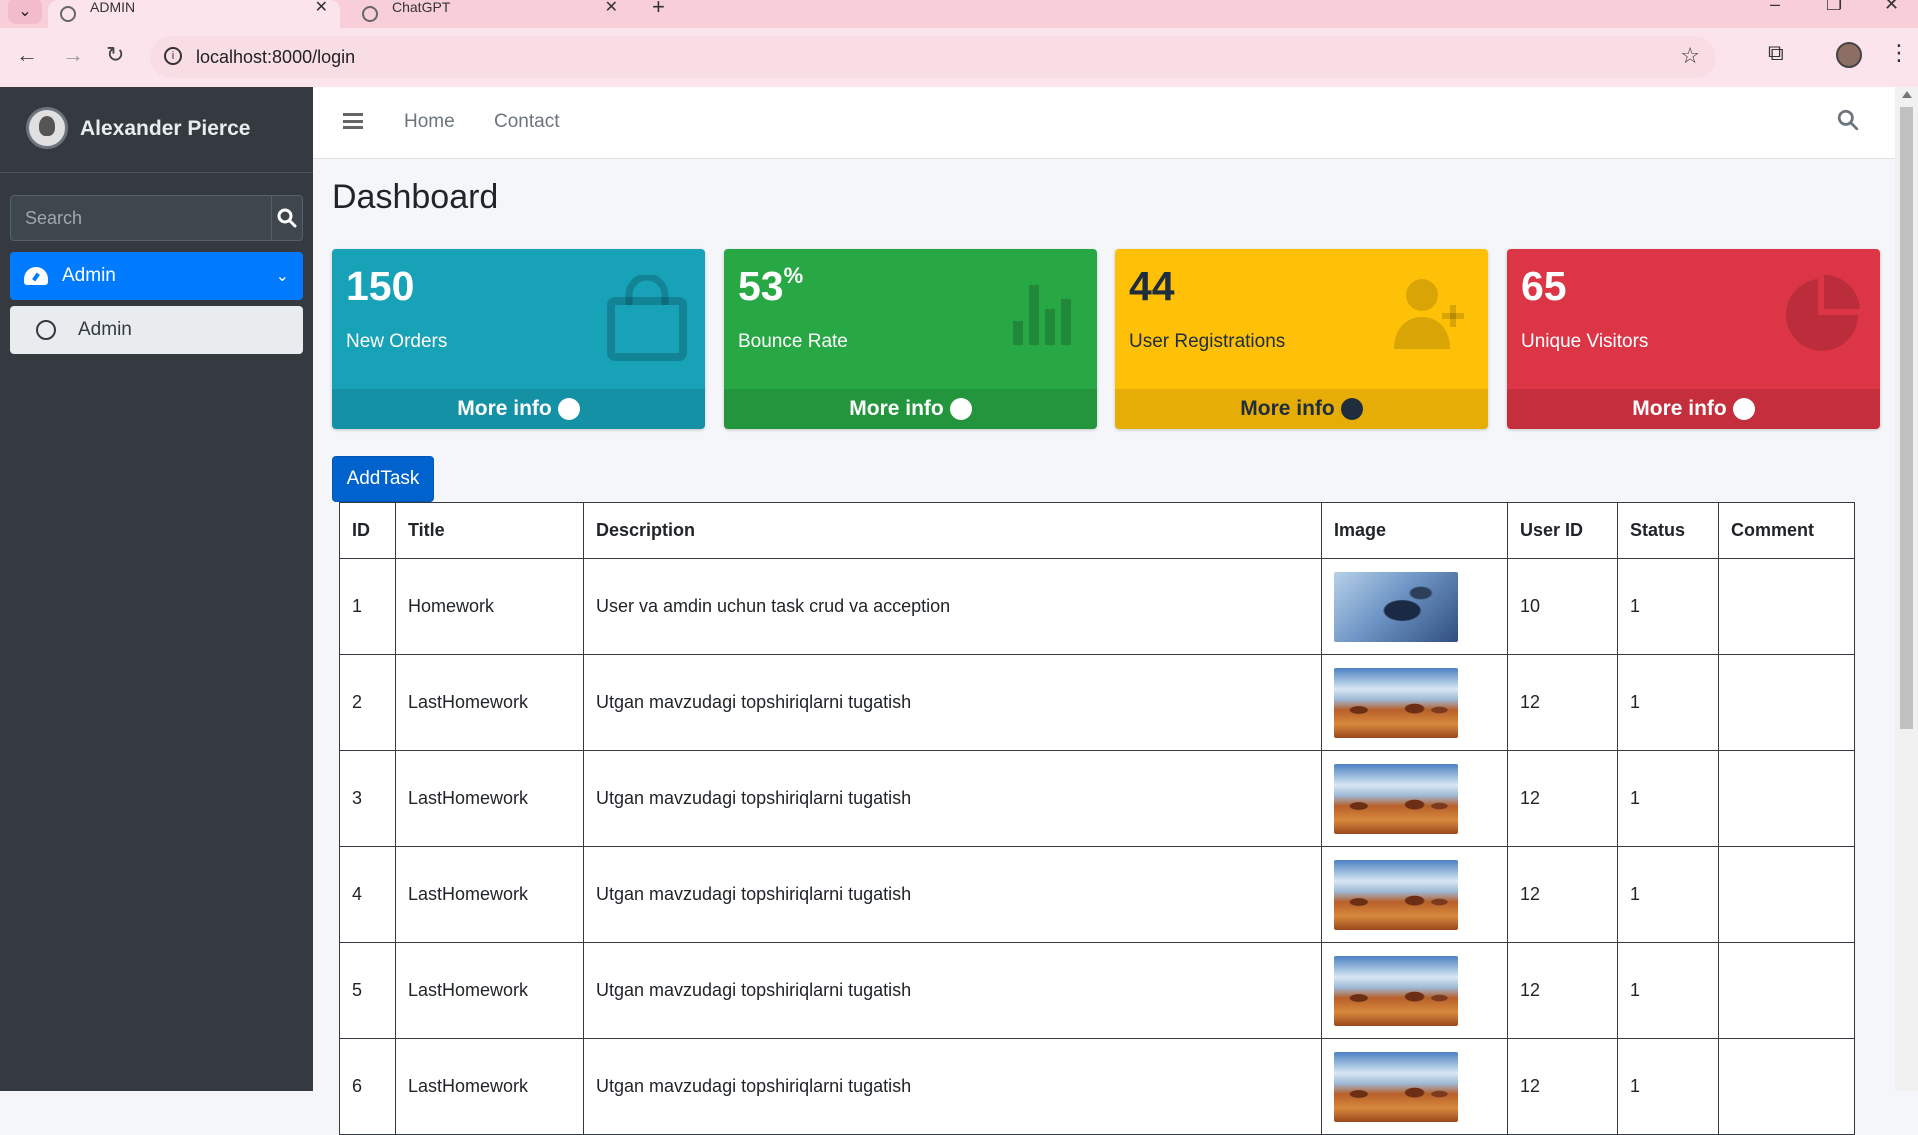 This screenshot has width=1918, height=1135. Describe the element at coordinates (115, 55) in the screenshot. I see `reload-icon: ↻` at that location.